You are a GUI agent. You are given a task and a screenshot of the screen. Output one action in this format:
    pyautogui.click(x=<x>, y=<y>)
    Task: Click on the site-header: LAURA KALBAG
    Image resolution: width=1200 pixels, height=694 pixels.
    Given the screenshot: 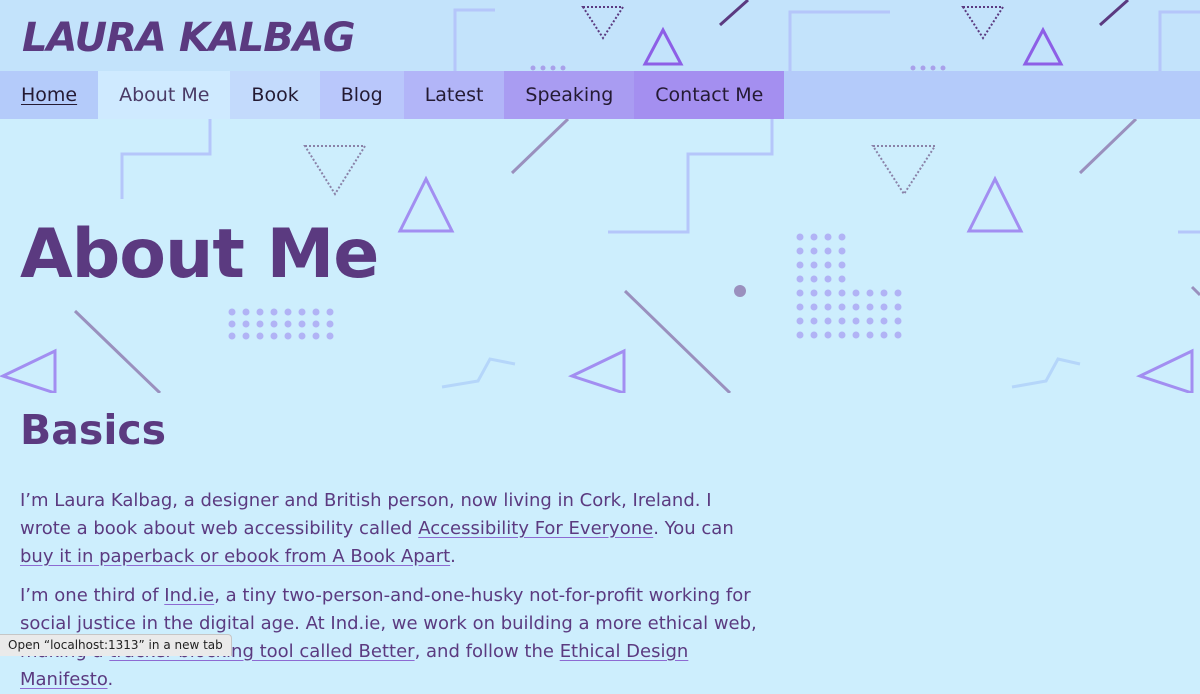 What is the action you would take?
    pyautogui.click(x=600, y=35)
    